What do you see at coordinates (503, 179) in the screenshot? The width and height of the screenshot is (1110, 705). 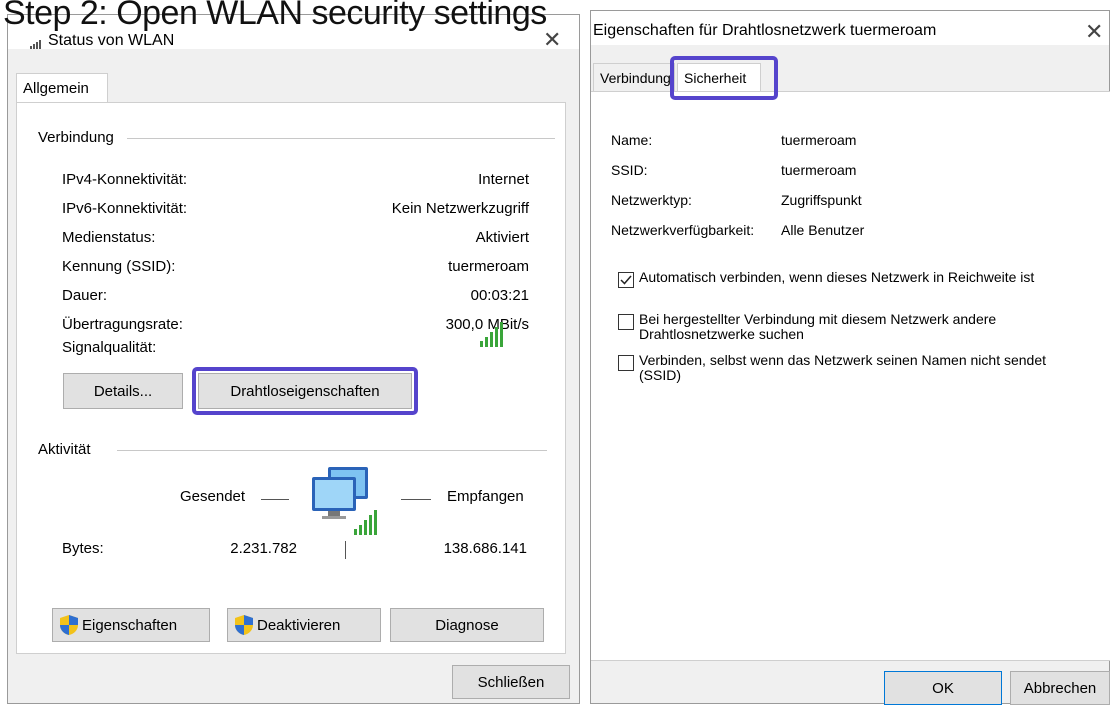 I see `status-row-value: Internet` at bounding box center [503, 179].